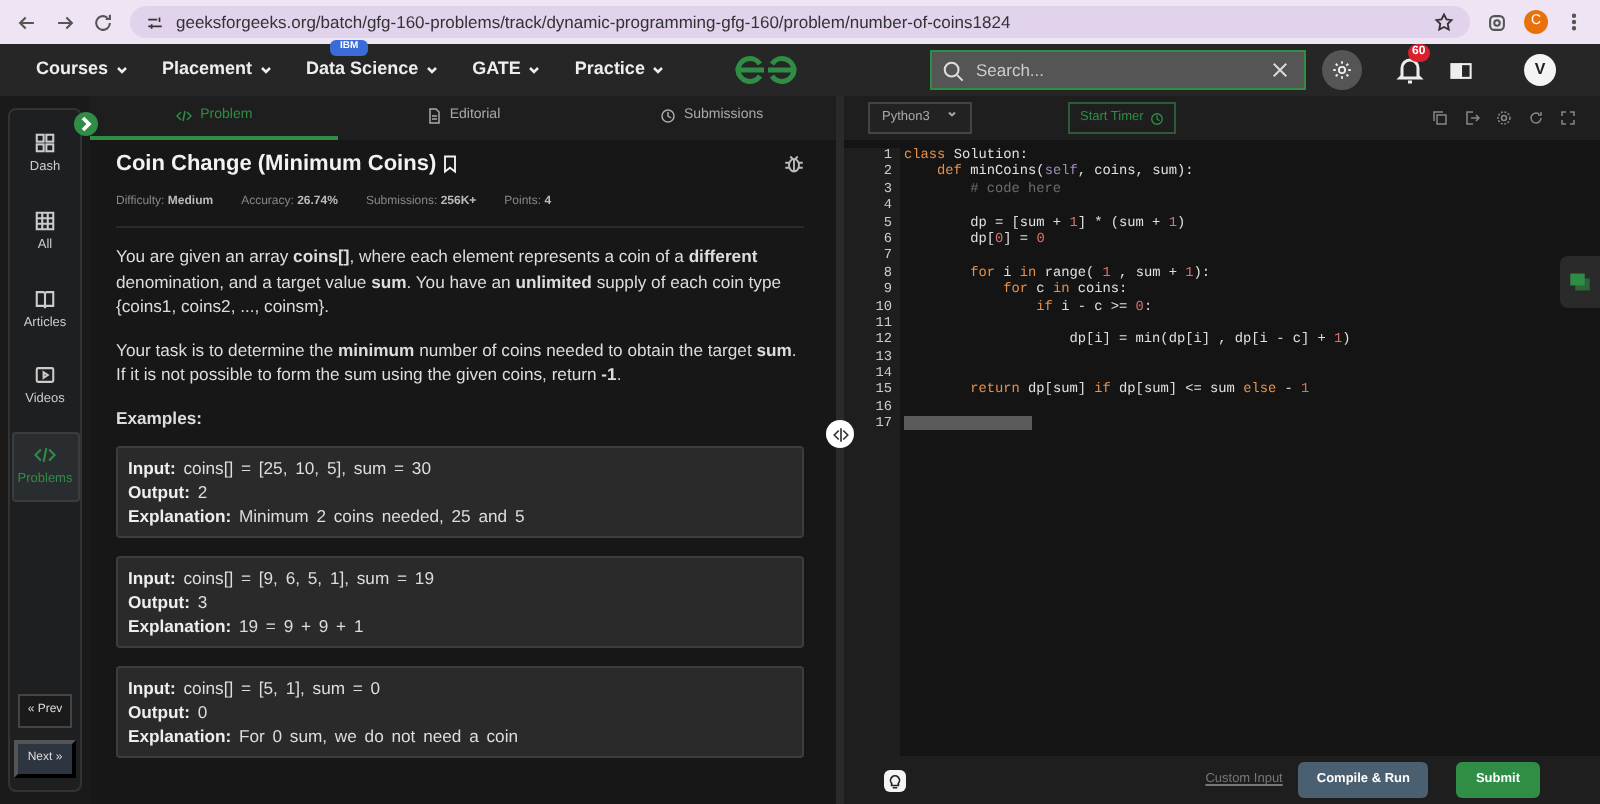 The height and width of the screenshot is (804, 1600). What do you see at coordinates (800, 22) in the screenshot?
I see `address-bar: geeksforgeeks.org/batch/gfg-160-problems/track/dynamic-programming-gfg-160/problem/number-of-coins1824` at bounding box center [800, 22].